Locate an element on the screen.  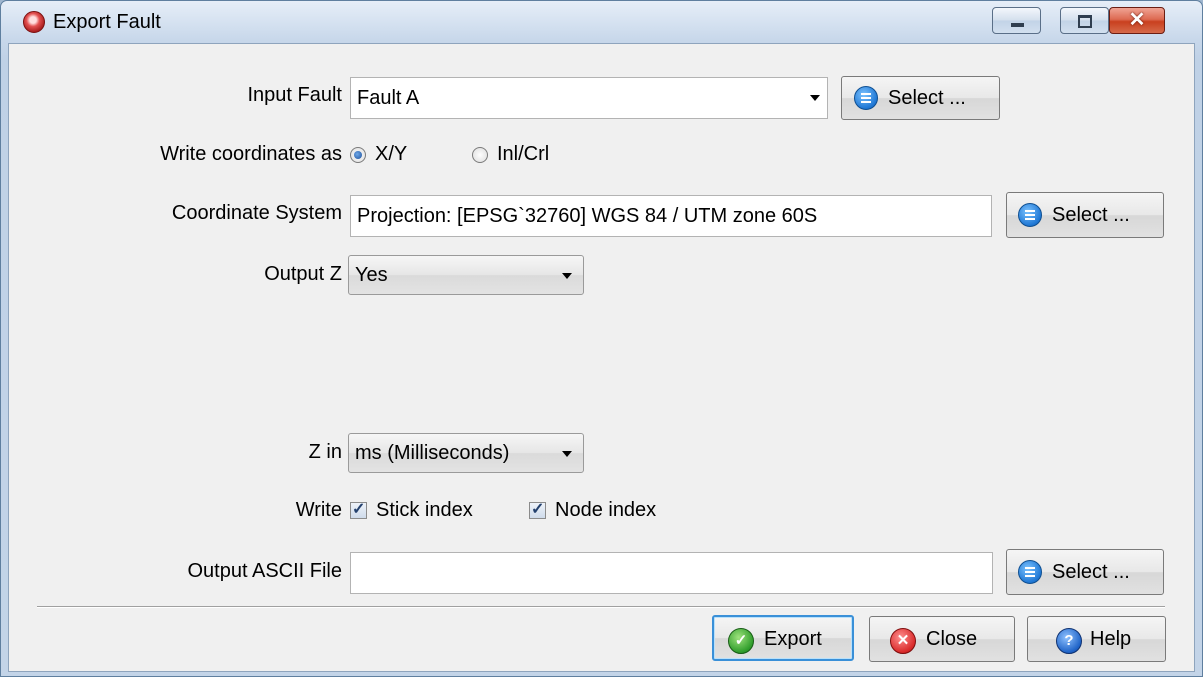
output-z-label: Output Z is located at coordinates (303, 274).